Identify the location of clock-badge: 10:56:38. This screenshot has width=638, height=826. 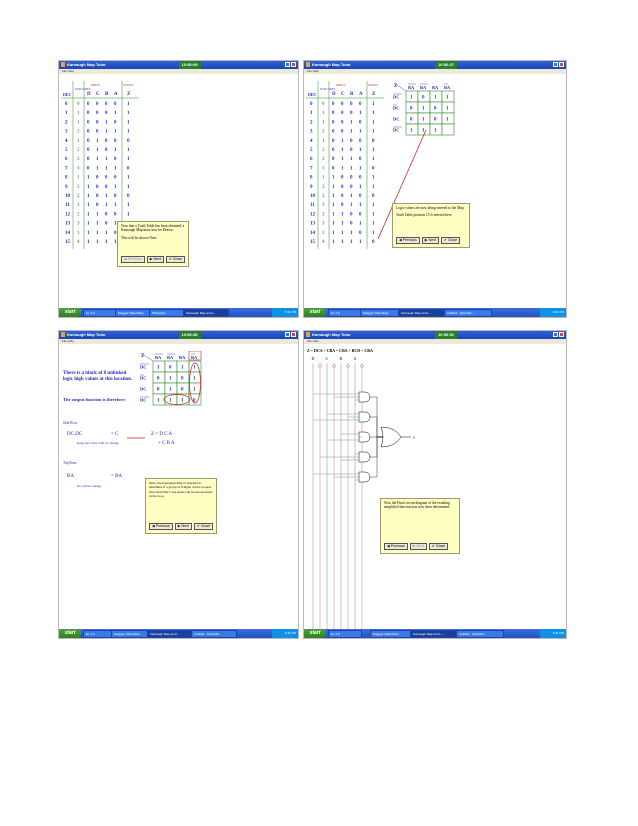
(189, 335).